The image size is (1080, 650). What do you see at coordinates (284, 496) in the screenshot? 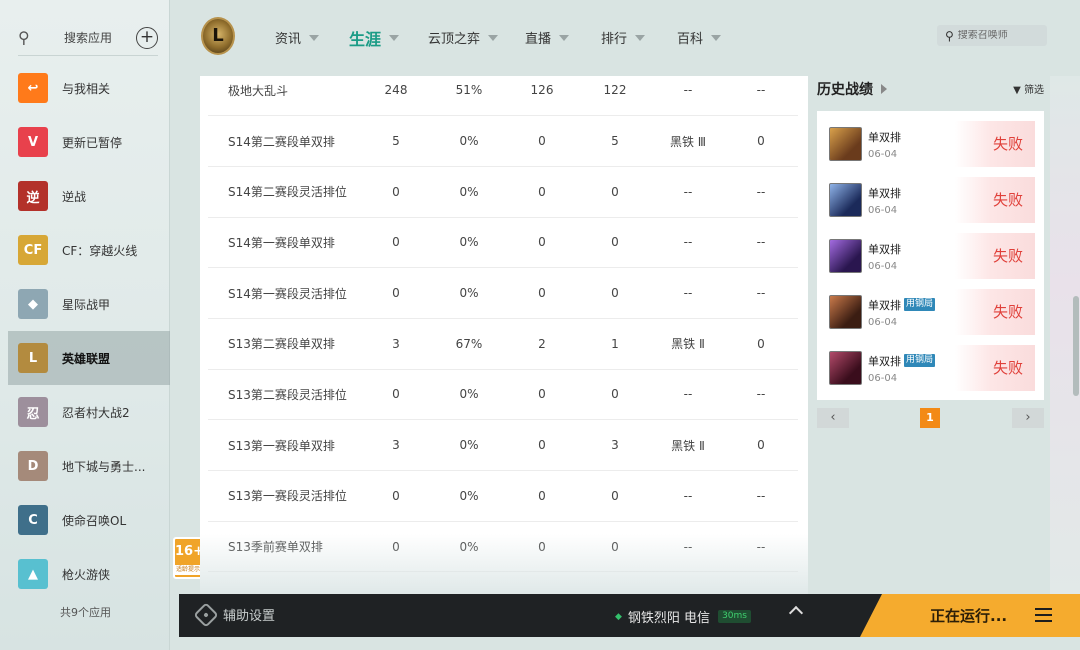
I see `queue-name-cell: S13第一赛段灵活排位` at bounding box center [284, 496].